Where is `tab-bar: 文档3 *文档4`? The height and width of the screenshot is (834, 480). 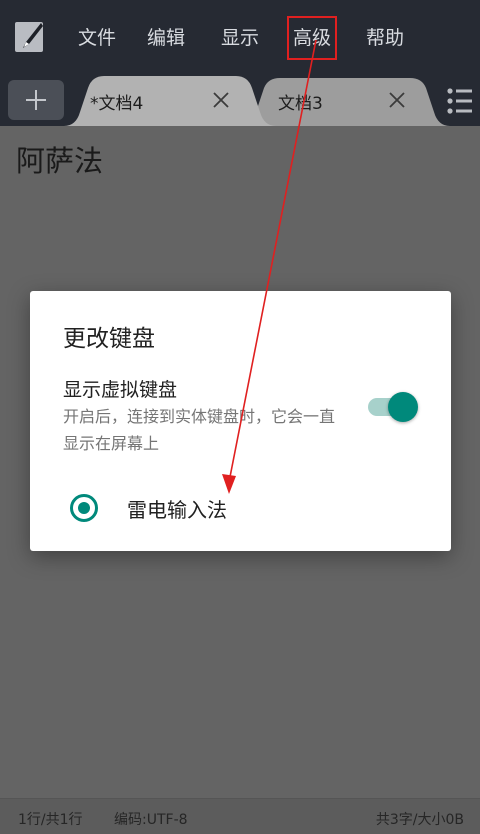
tab-bar: 文档3 *文档4 is located at coordinates (240, 101).